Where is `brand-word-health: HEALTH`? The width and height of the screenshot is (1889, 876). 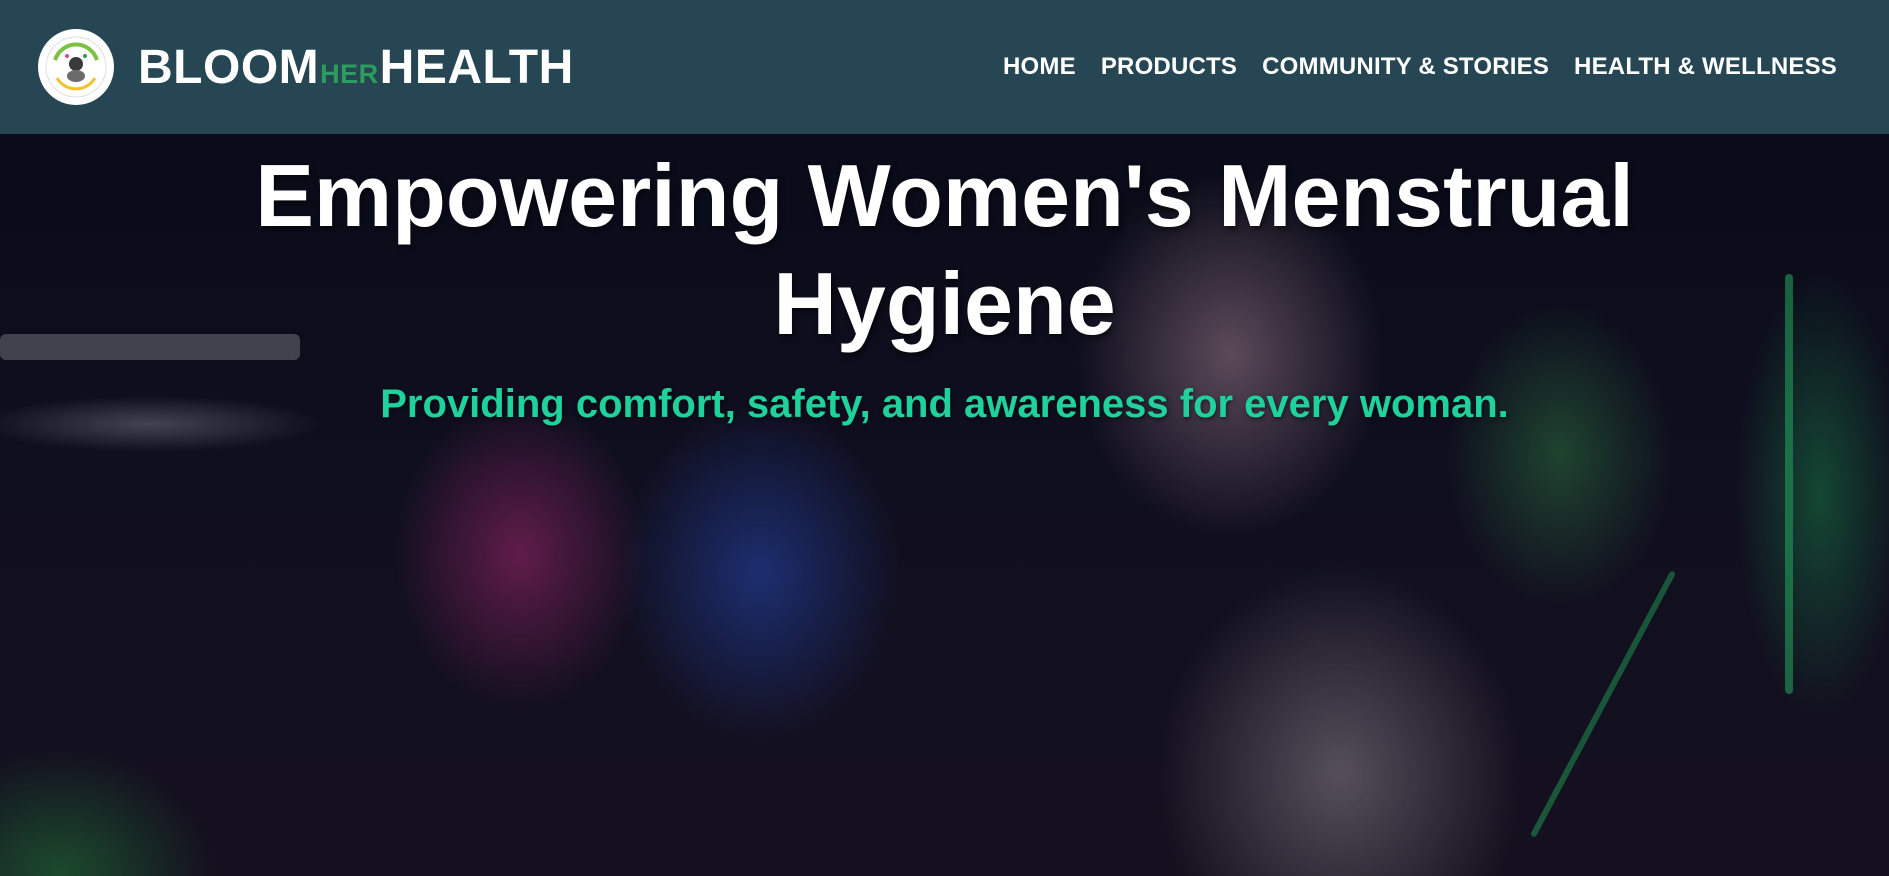
brand-word-health: HEALTH is located at coordinates (476, 67).